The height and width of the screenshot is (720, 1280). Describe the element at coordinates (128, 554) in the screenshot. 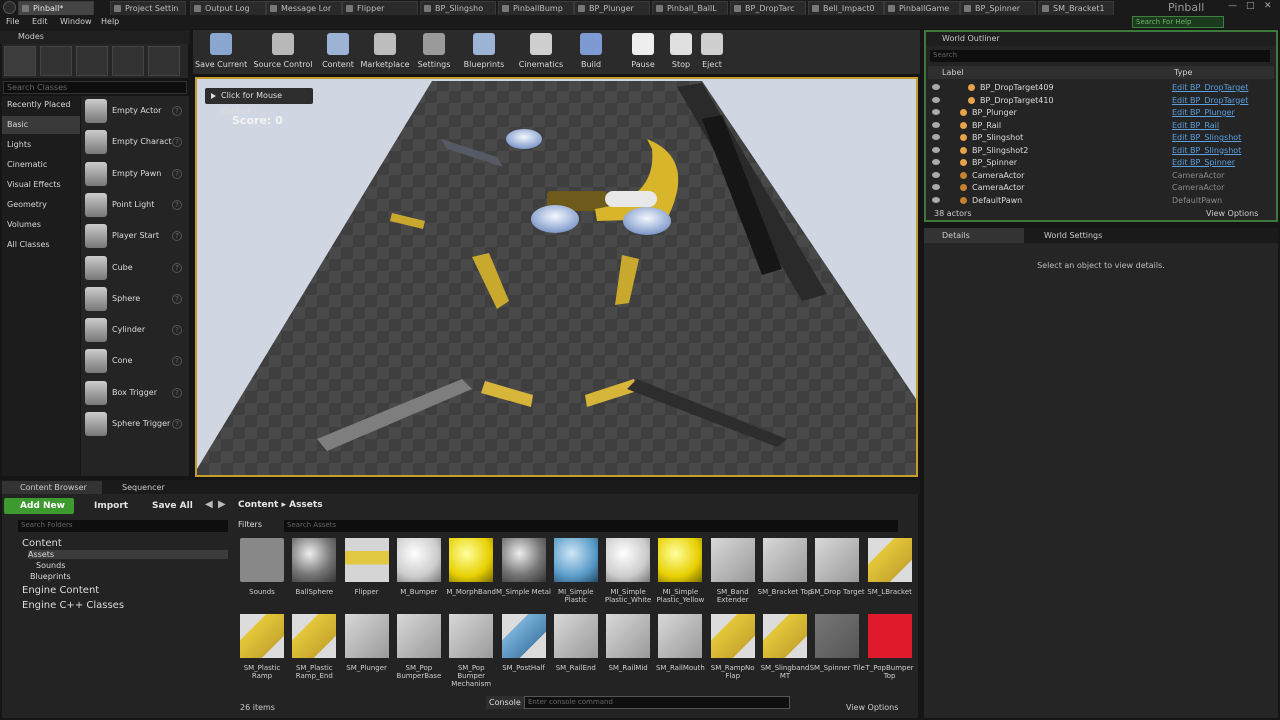

I see `tree-assets: Assets` at that location.